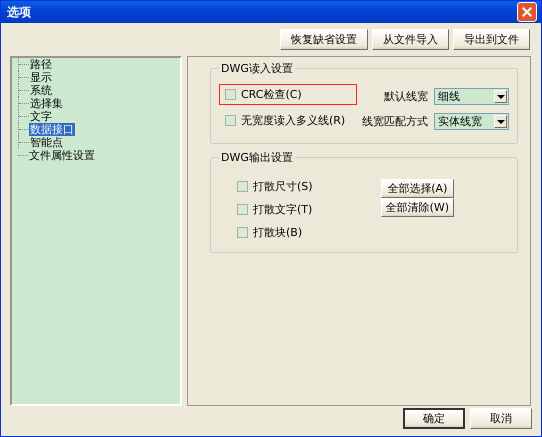  What do you see at coordinates (434, 418) in the screenshot?
I see `dialog-button: 确定` at bounding box center [434, 418].